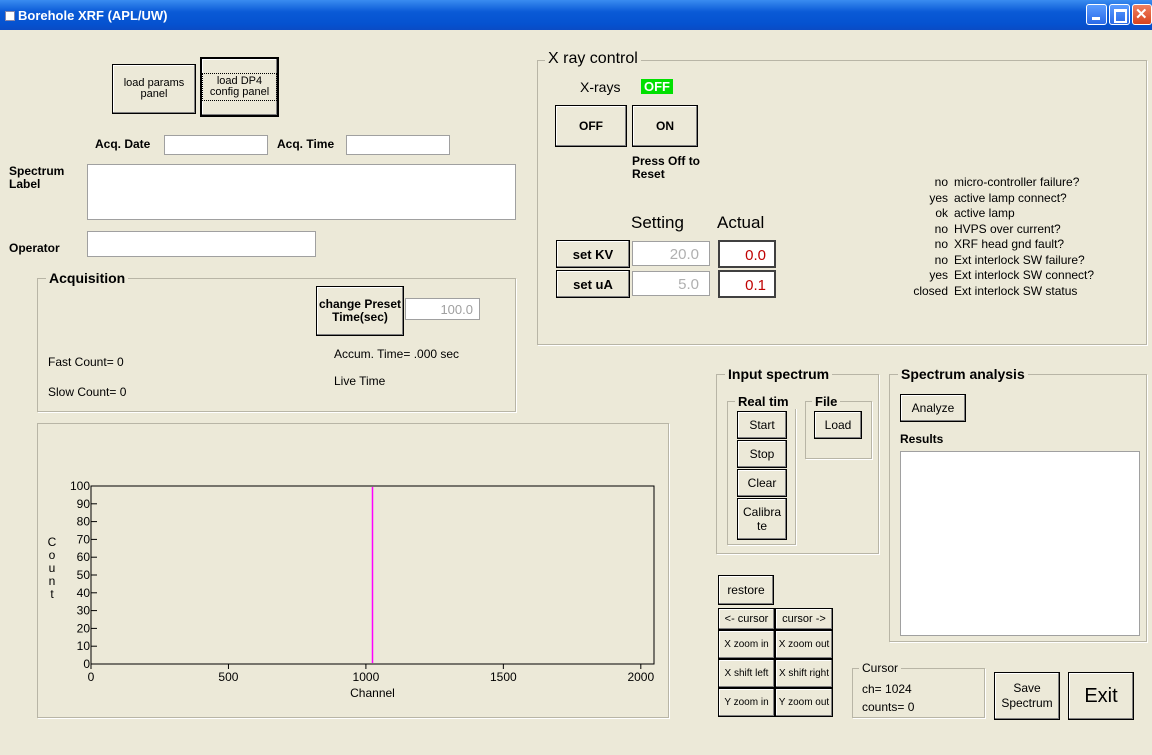 The image size is (1152, 755). I want to click on status-xrf-head-gnd: no XRF head gnd fault?, so click(999, 244).